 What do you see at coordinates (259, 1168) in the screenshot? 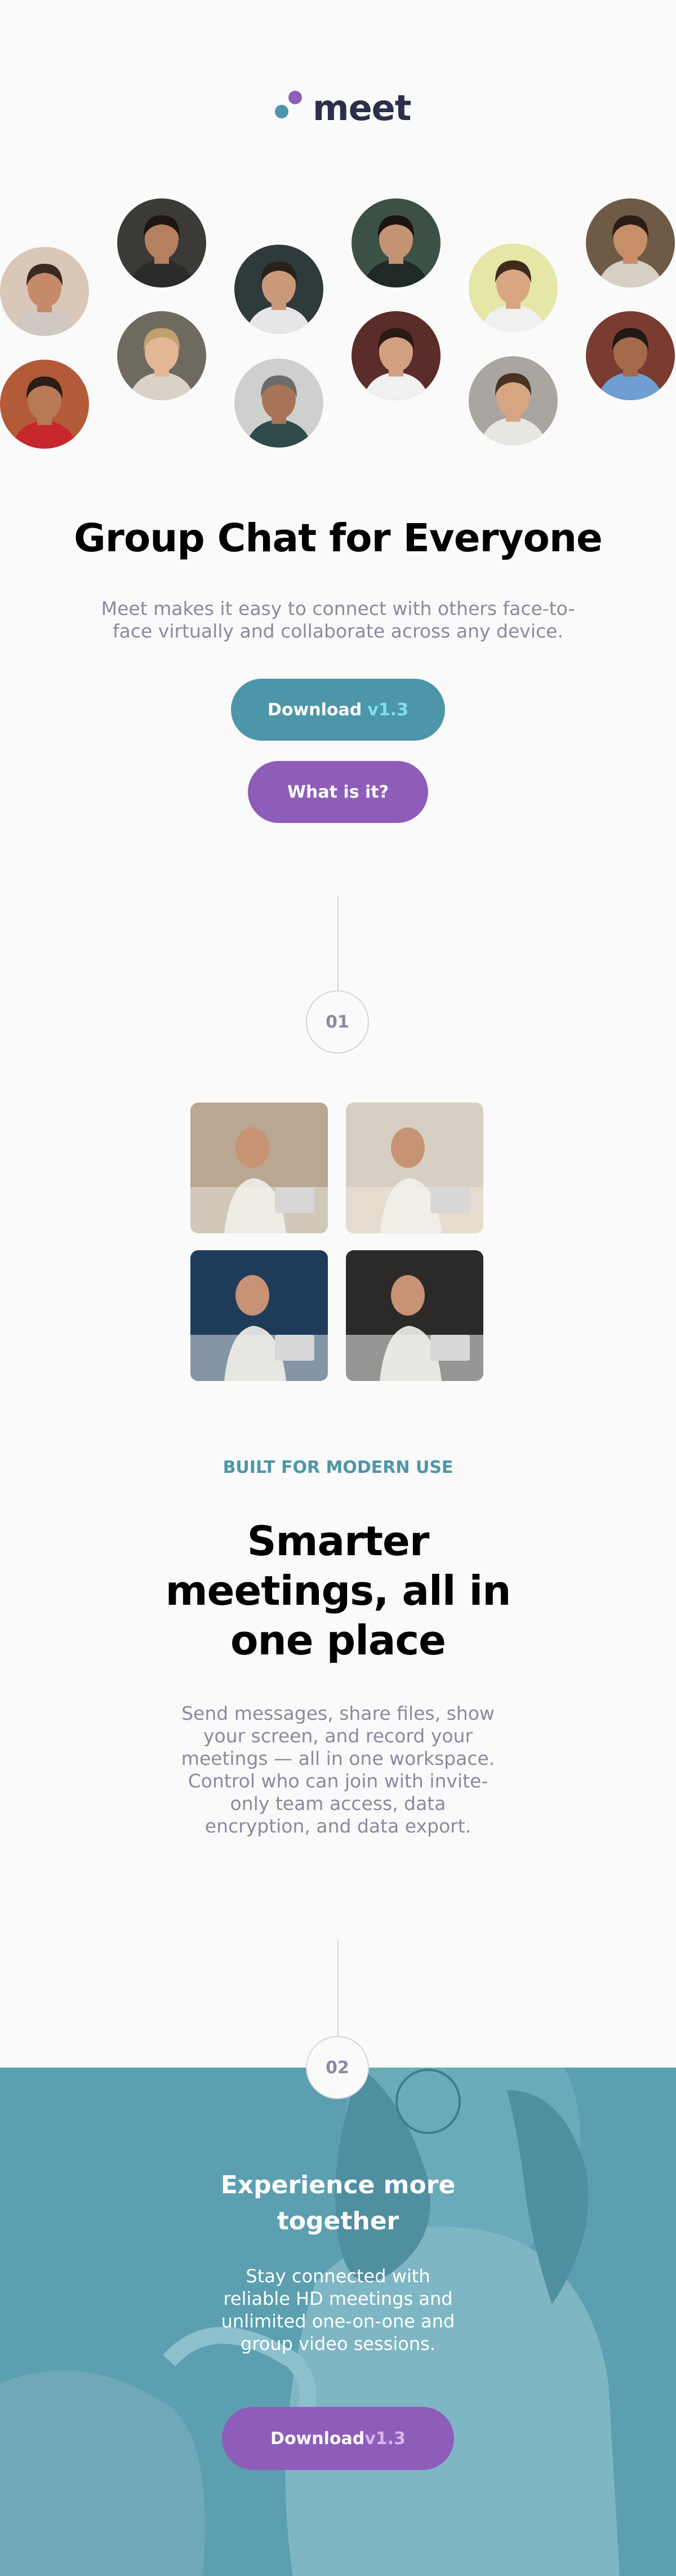
I see `photo-woman-laptop` at bounding box center [259, 1168].